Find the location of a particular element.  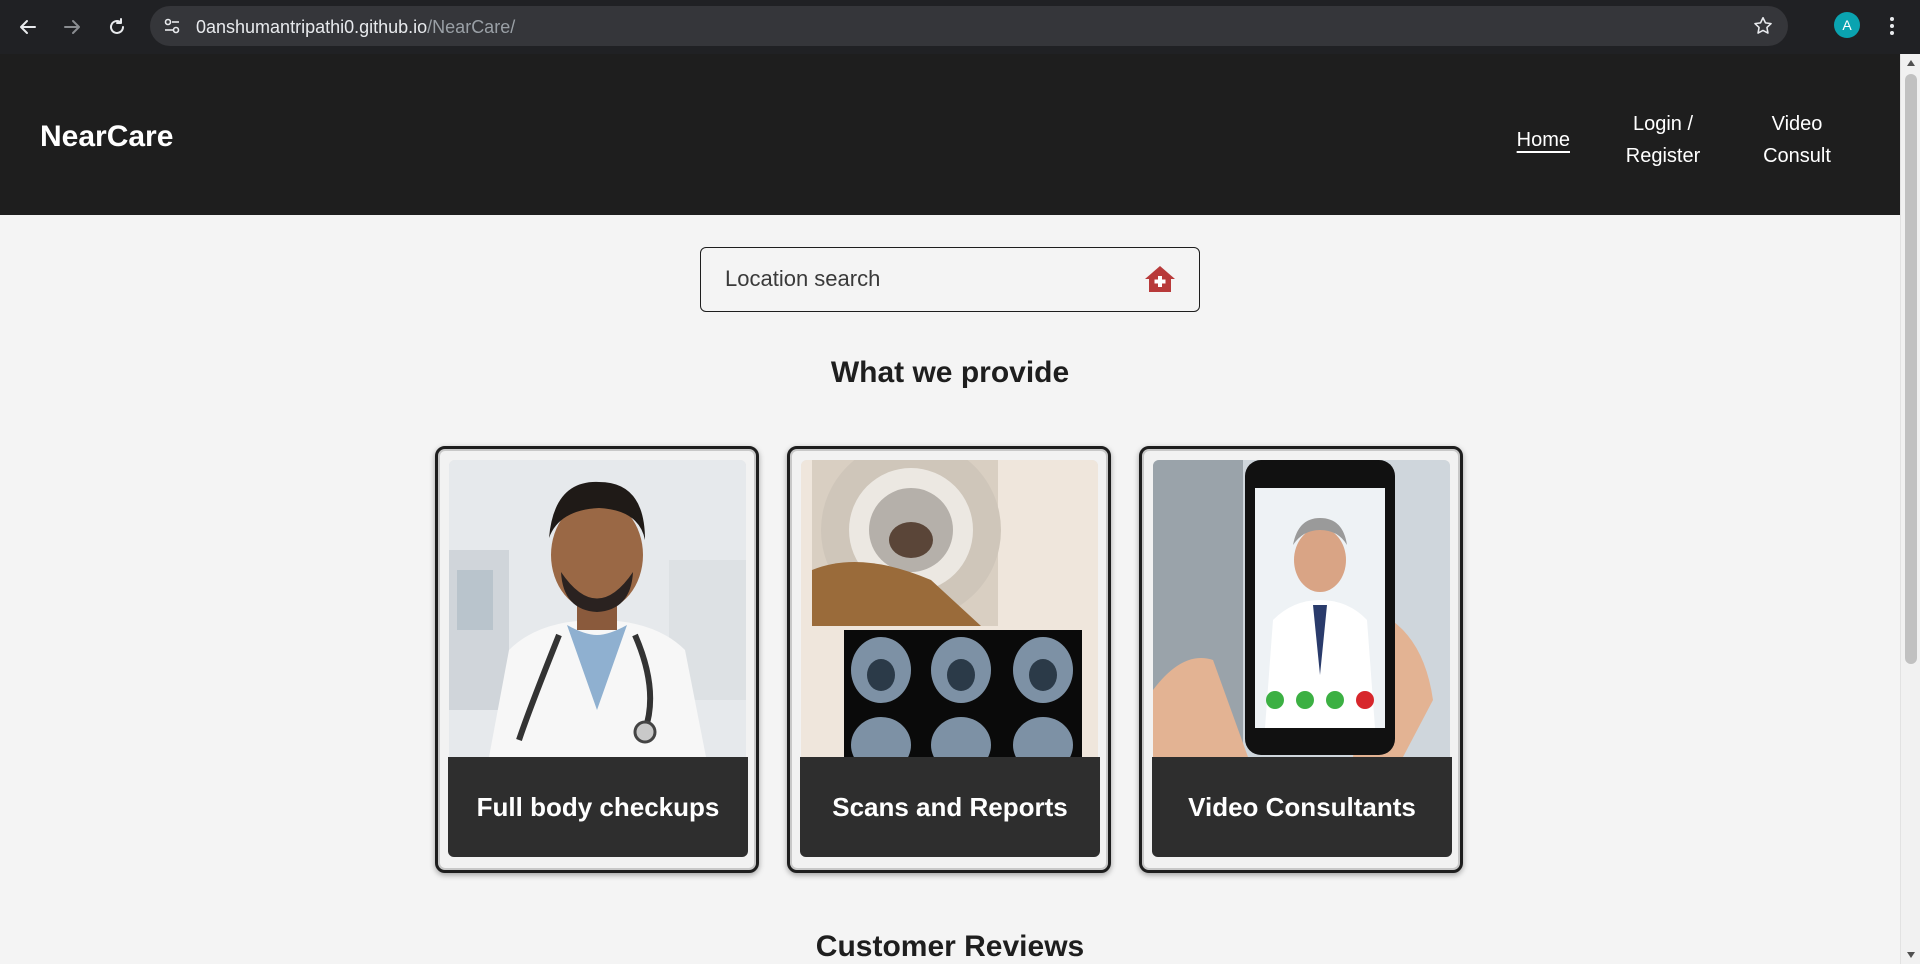

arrow-left-icon is located at coordinates (28, 27).